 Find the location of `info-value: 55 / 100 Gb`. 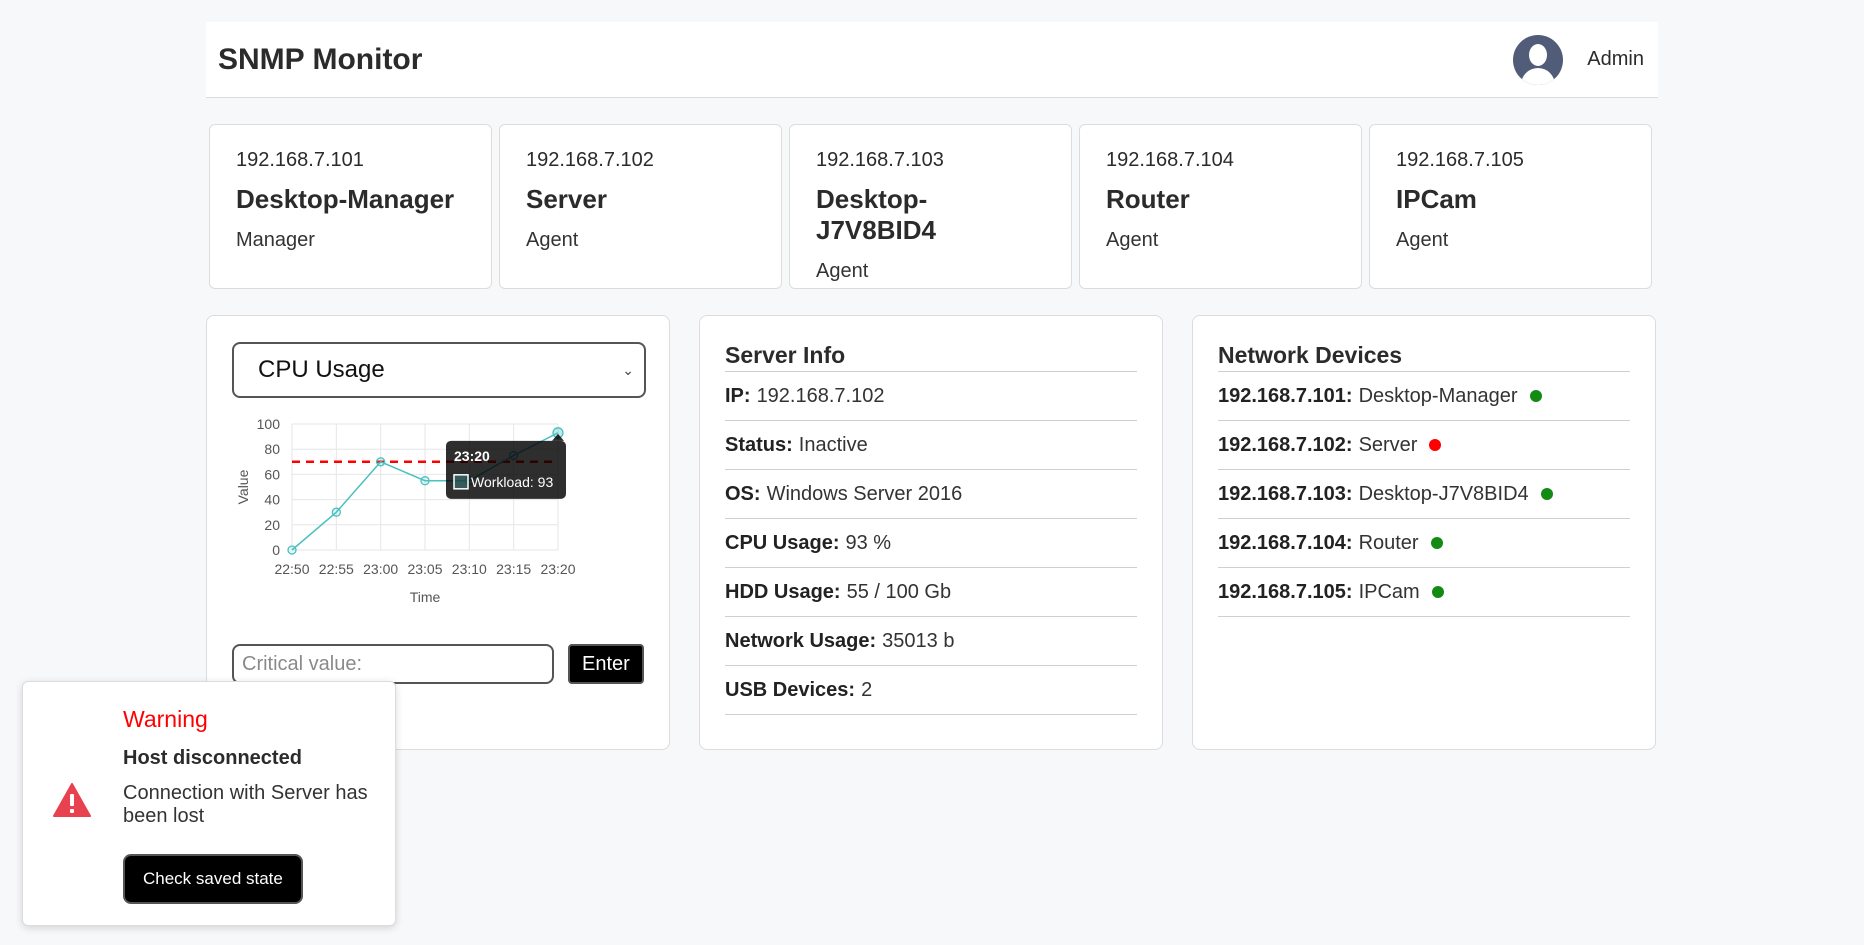

info-value: 55 / 100 Gb is located at coordinates (899, 591).